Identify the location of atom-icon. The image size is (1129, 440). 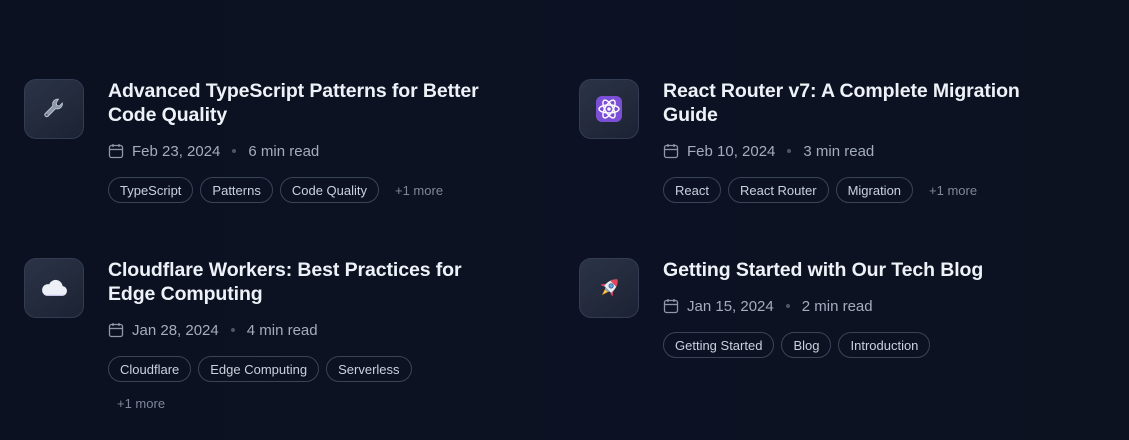
(609, 109).